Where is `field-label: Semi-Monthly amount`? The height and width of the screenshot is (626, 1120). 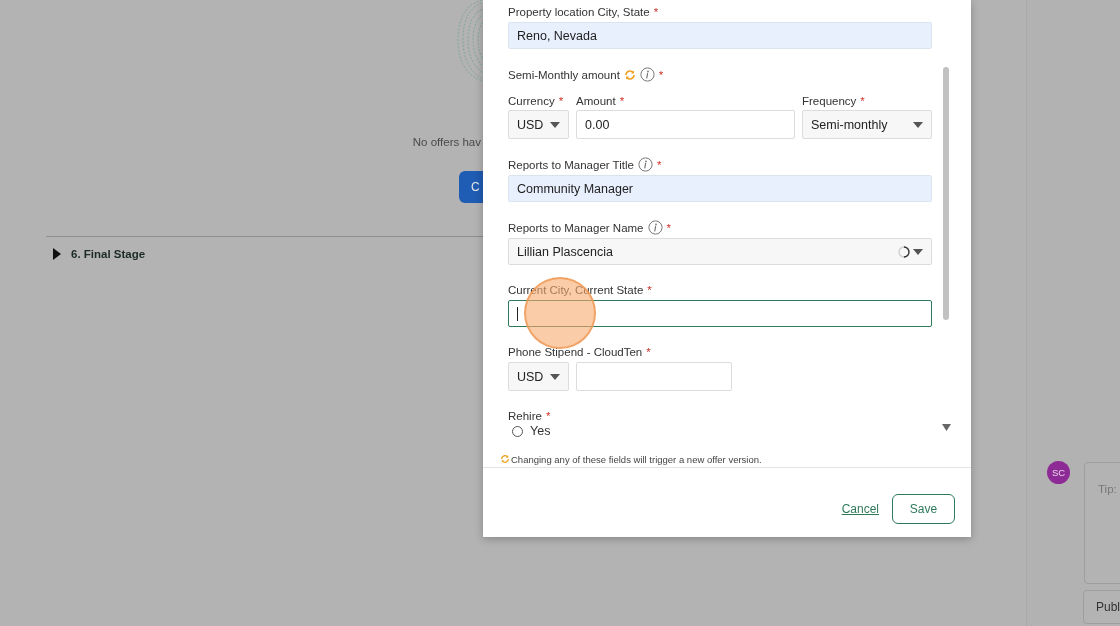 field-label: Semi-Monthly amount is located at coordinates (564, 74).